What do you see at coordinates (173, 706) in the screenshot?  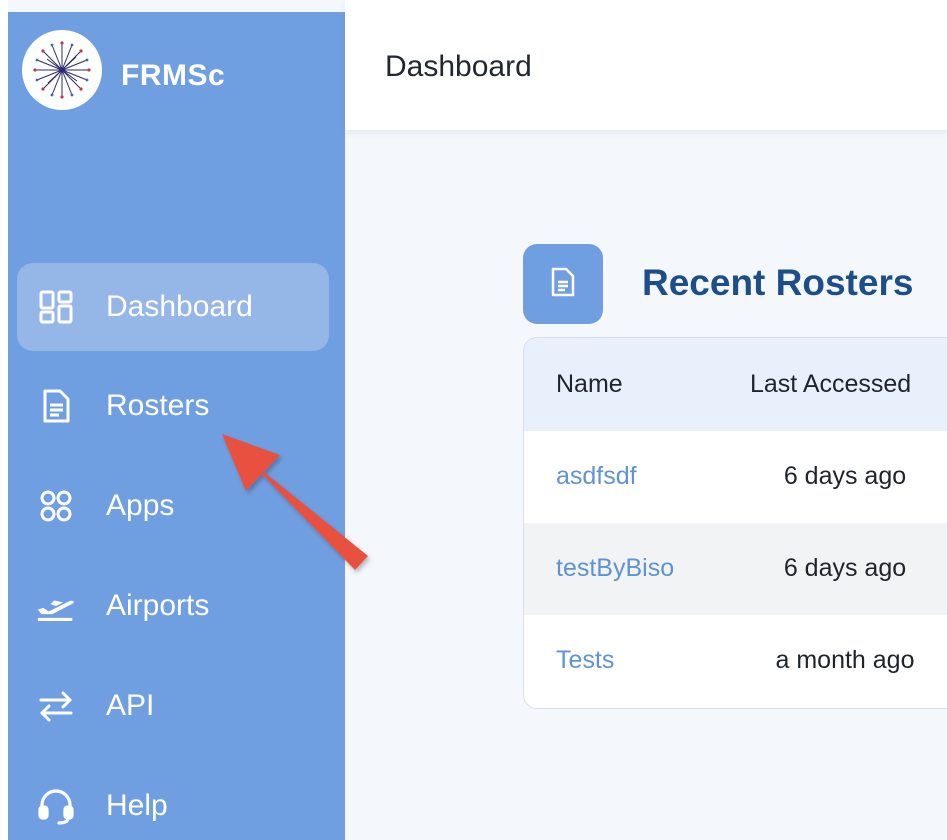 I see `sidebar-item-api: API` at bounding box center [173, 706].